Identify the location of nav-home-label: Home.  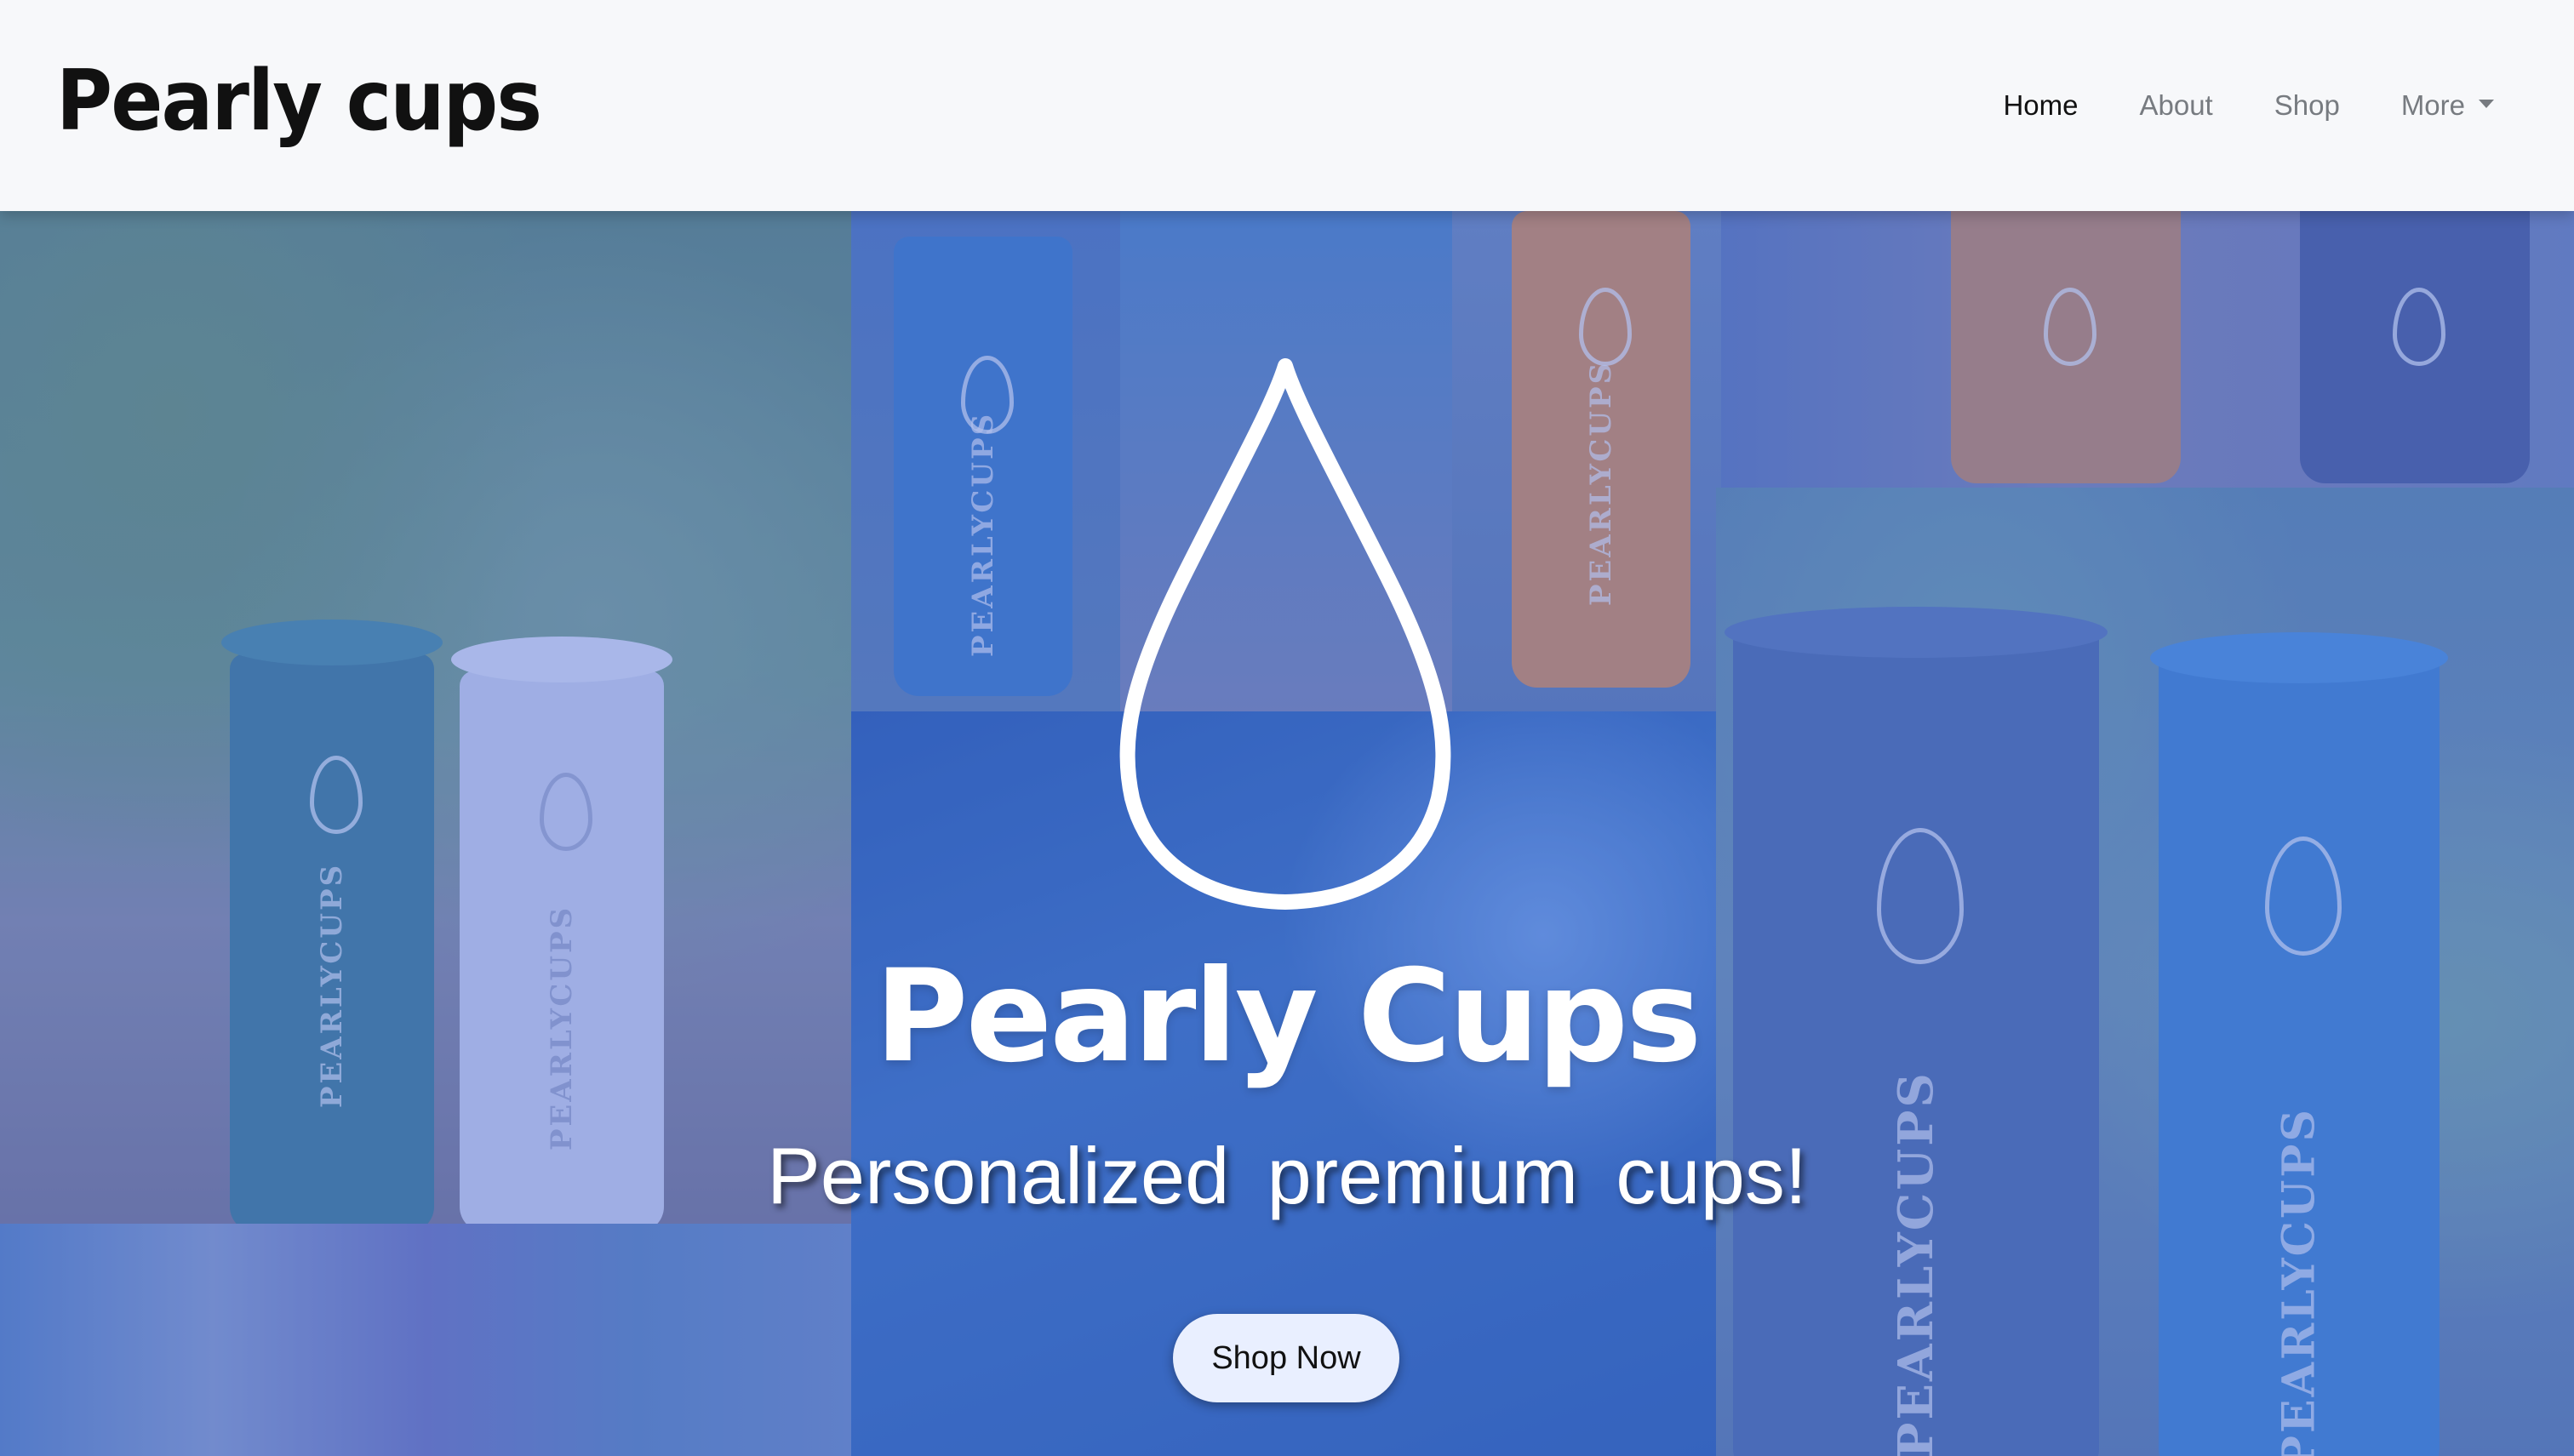
(2041, 105).